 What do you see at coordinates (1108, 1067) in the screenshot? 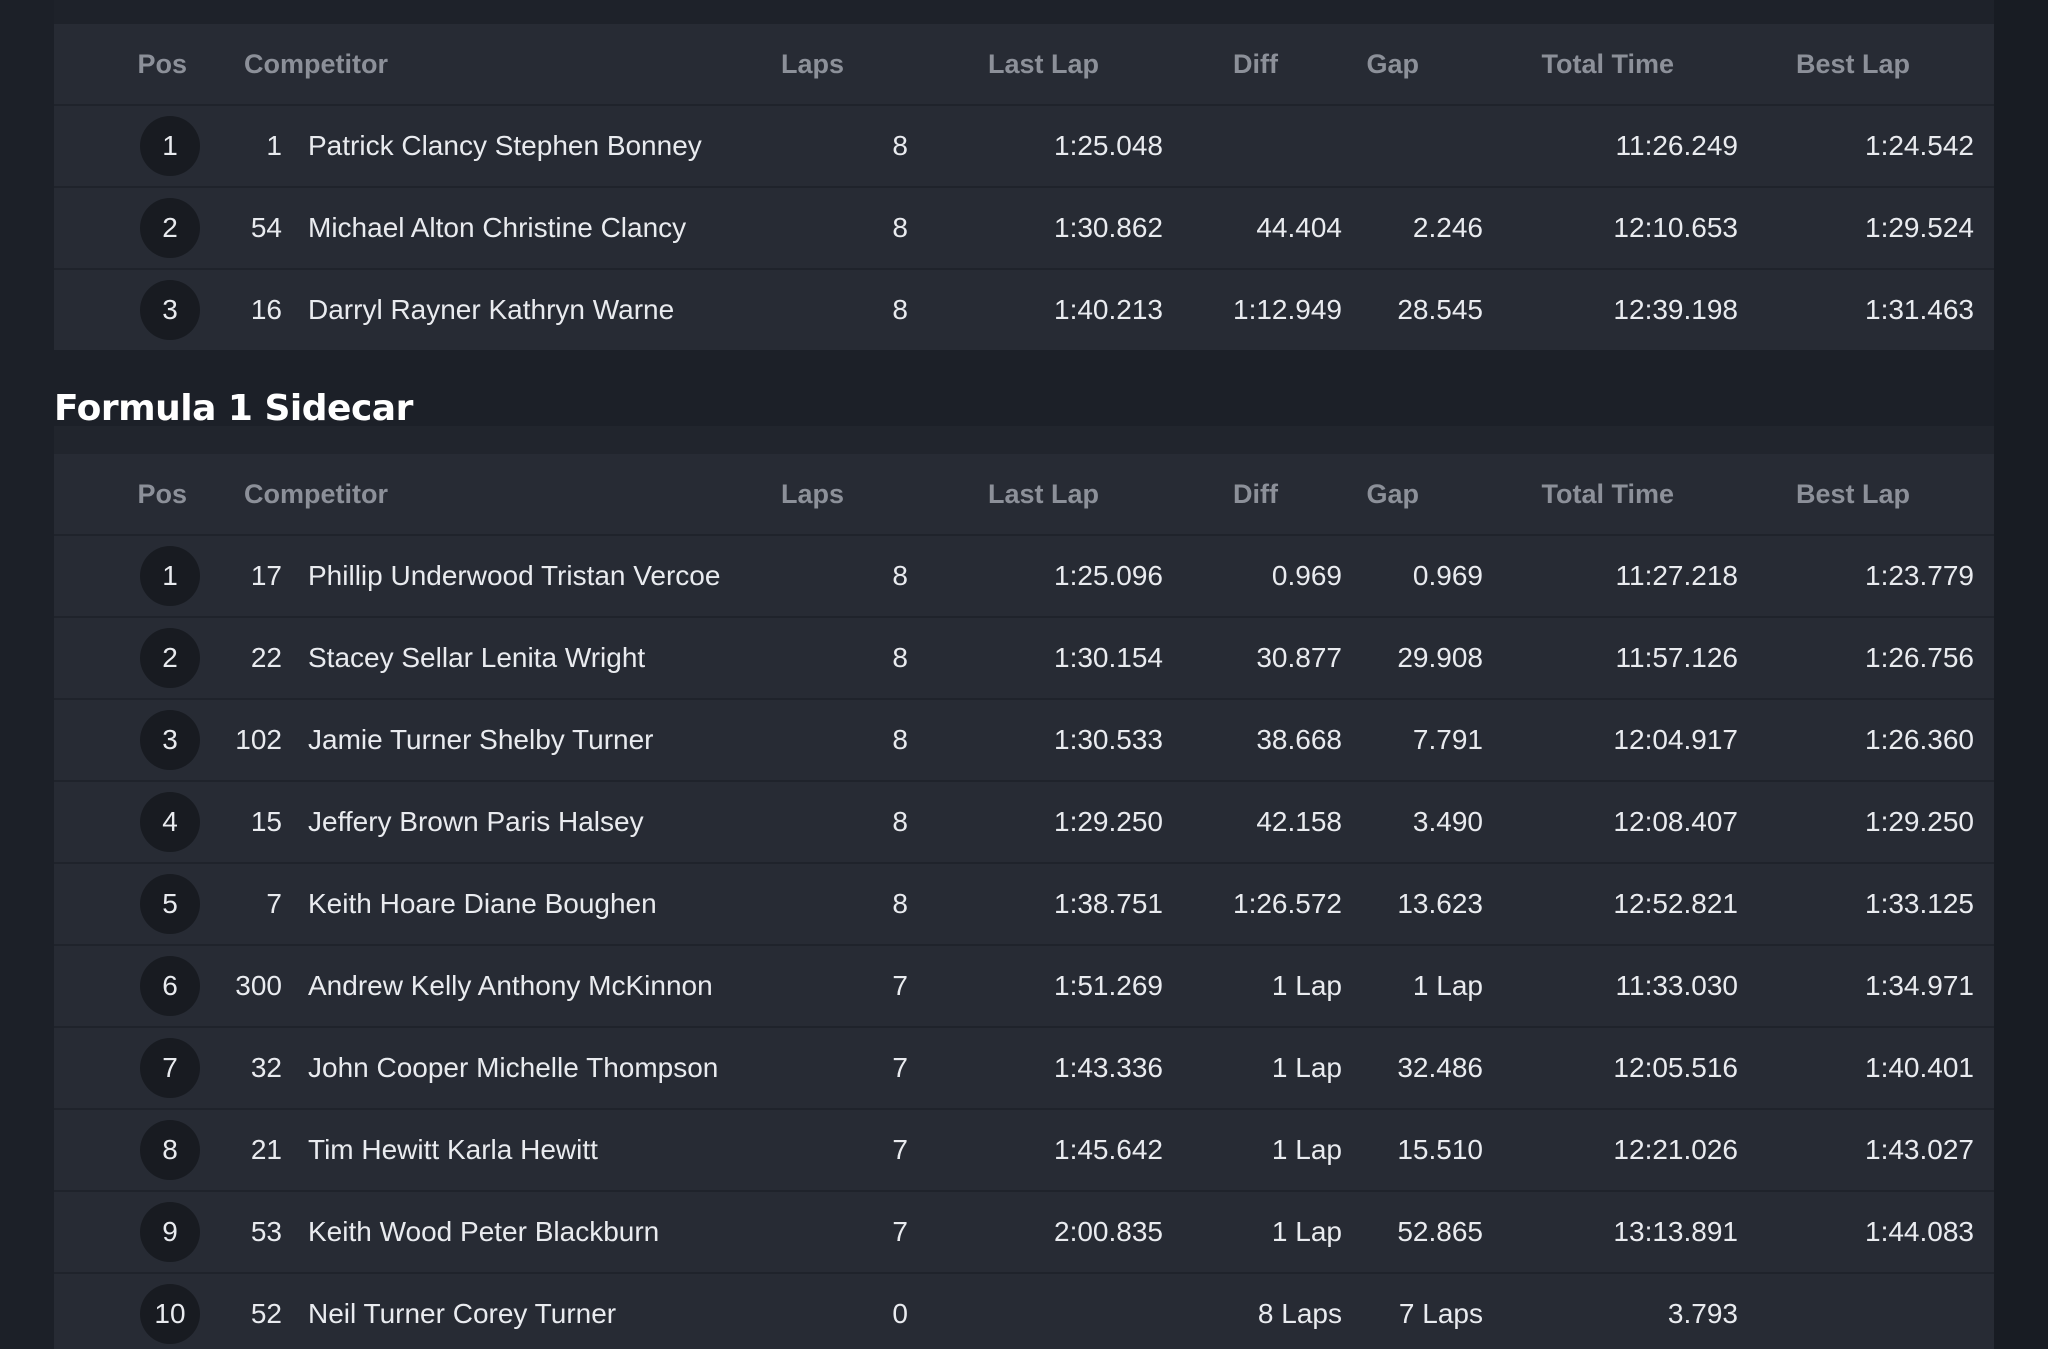
I see `last-lap-cell: 1:43.336` at bounding box center [1108, 1067].